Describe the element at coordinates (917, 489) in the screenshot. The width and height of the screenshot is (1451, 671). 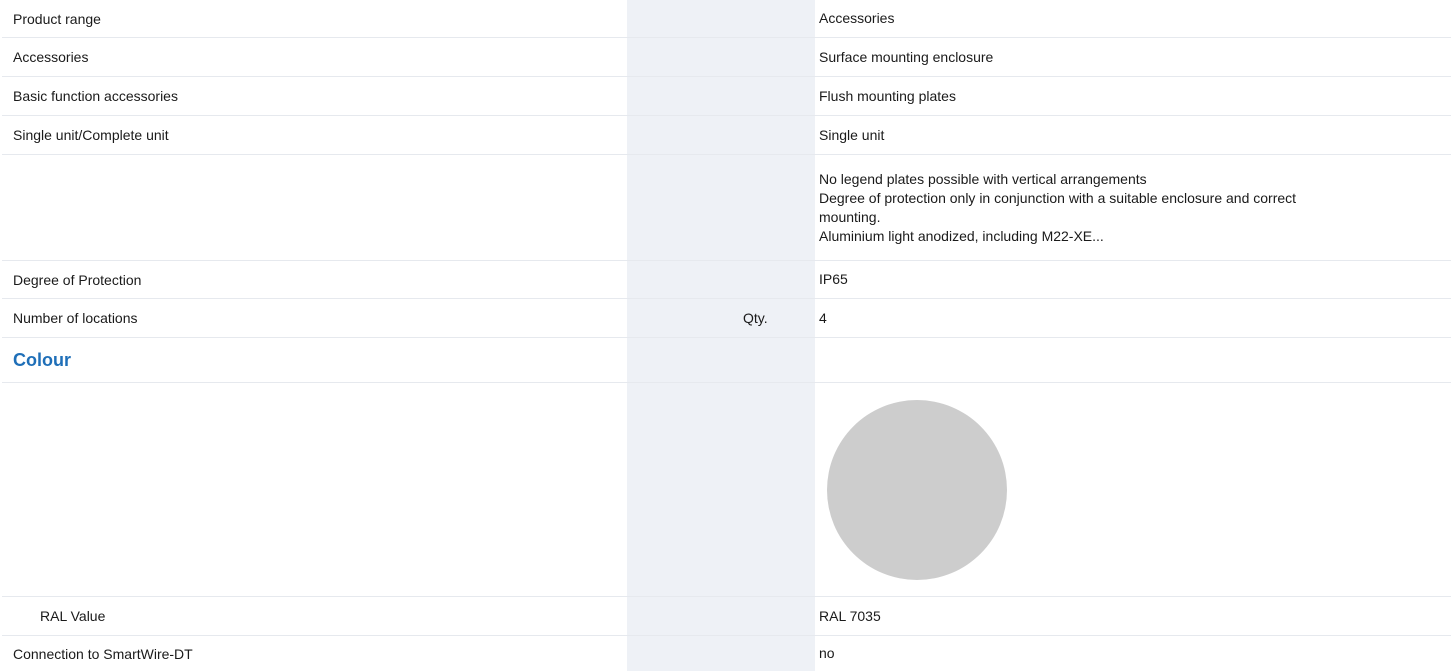
I see `colour-swatch` at that location.